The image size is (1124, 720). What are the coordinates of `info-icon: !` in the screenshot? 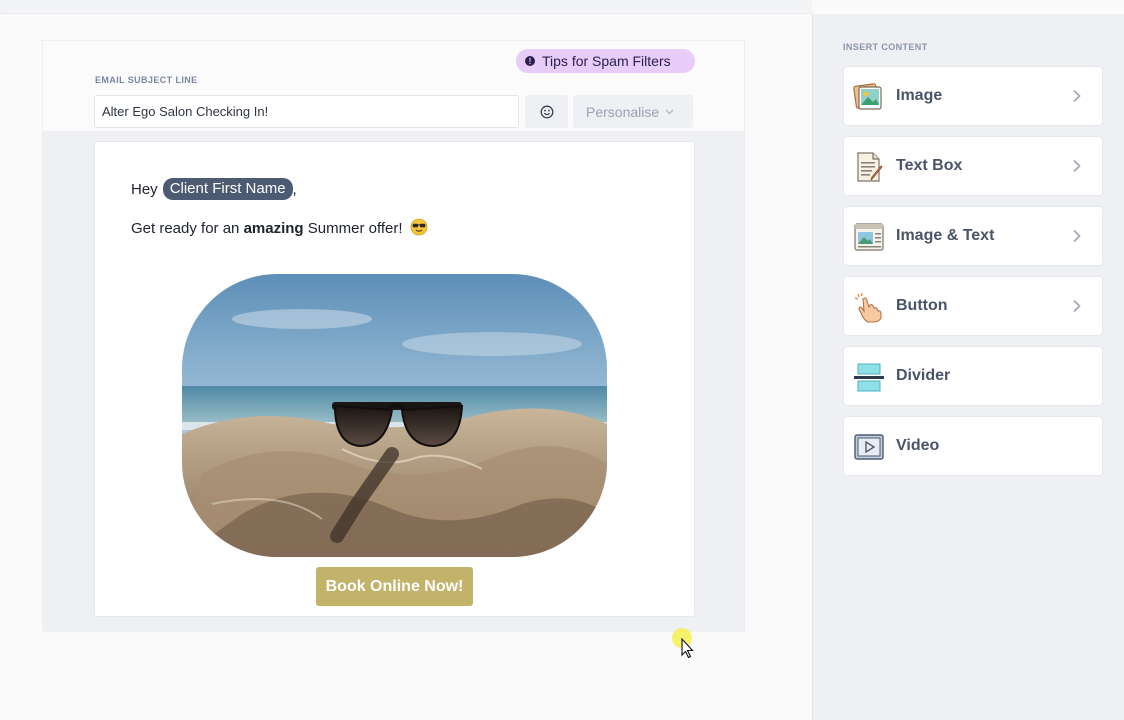 It's located at (530, 61).